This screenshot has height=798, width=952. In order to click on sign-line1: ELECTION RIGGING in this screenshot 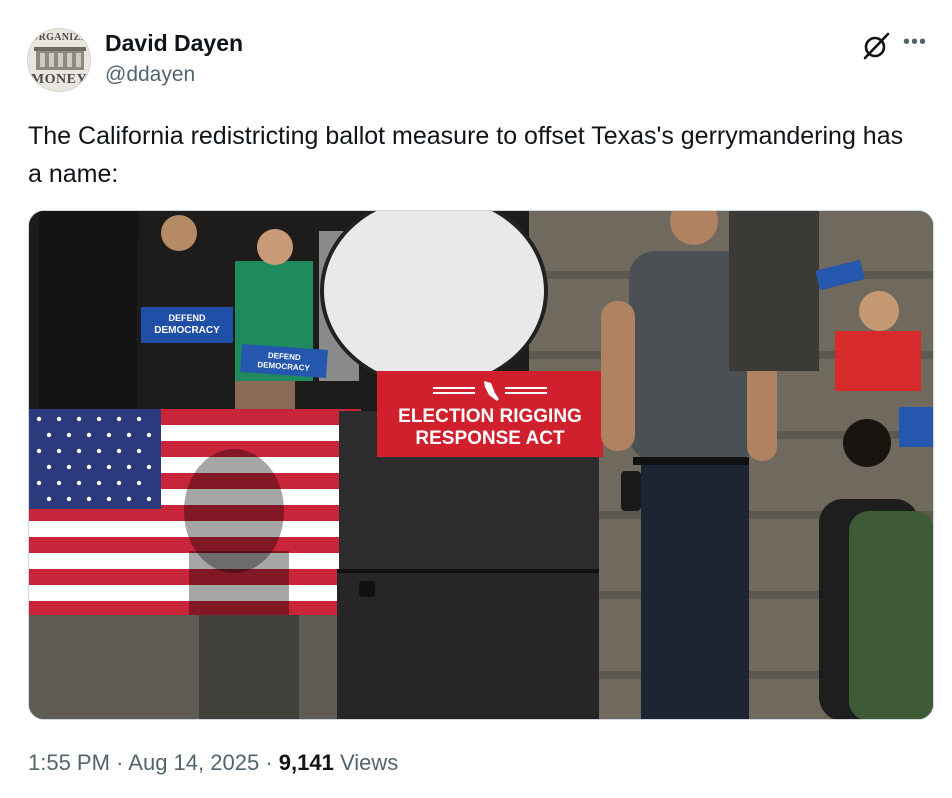, I will do `click(490, 416)`.